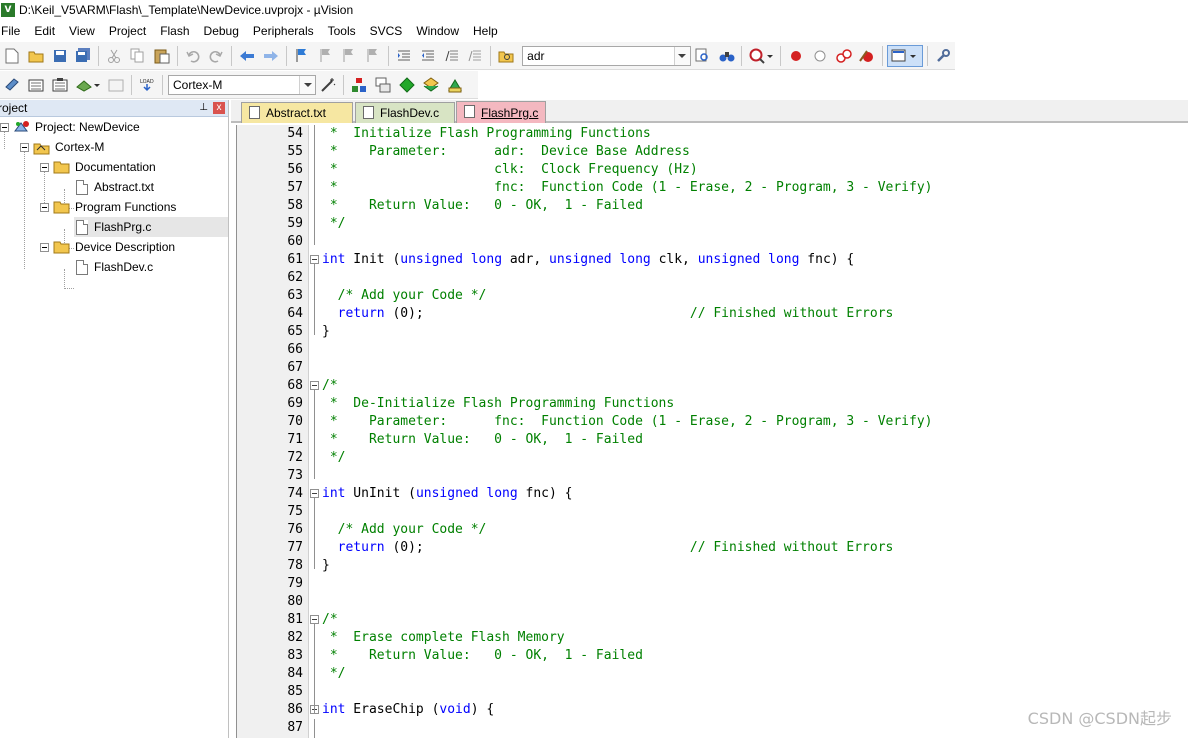  I want to click on select-packs-button, so click(383, 85).